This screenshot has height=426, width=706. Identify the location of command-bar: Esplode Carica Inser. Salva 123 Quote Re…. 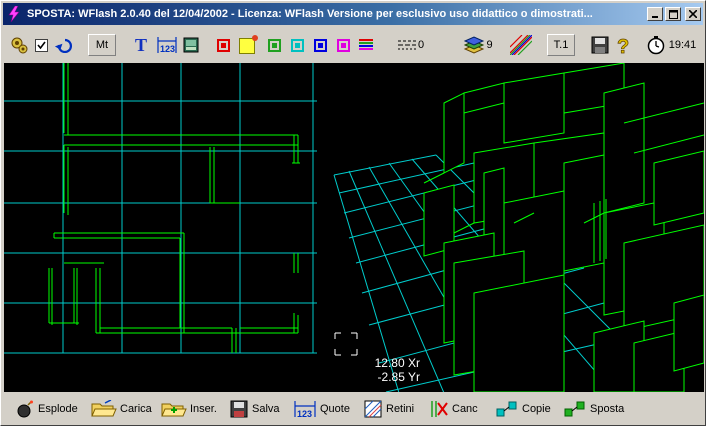
(353, 409).